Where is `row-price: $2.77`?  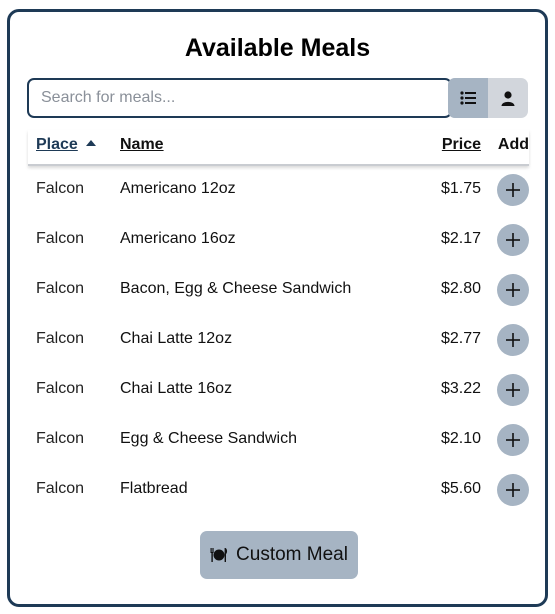 row-price: $2.77 is located at coordinates (460, 338).